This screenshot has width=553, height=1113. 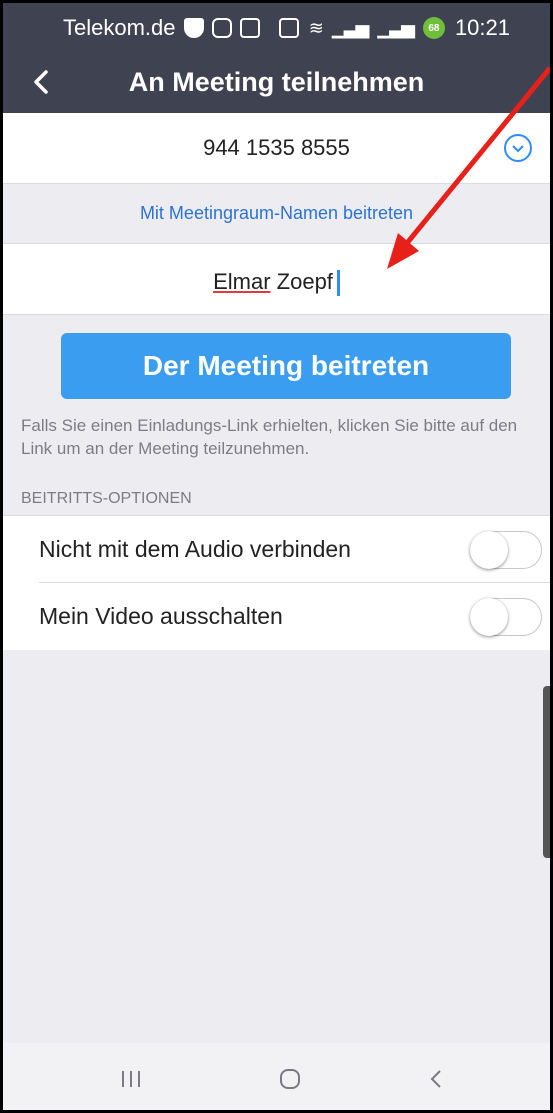 I want to click on clock: 10:21, so click(x=482, y=27).